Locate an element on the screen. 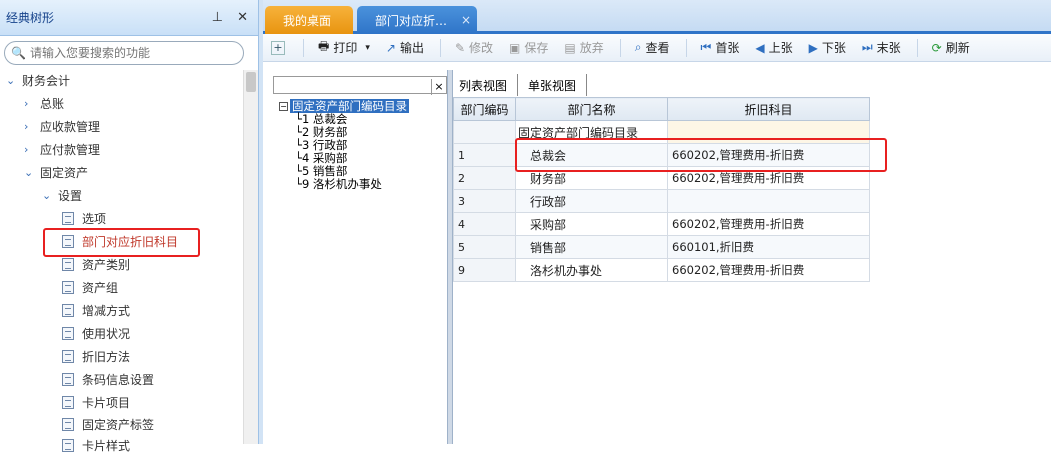  tree-item-label: 设置 is located at coordinates (70, 195).